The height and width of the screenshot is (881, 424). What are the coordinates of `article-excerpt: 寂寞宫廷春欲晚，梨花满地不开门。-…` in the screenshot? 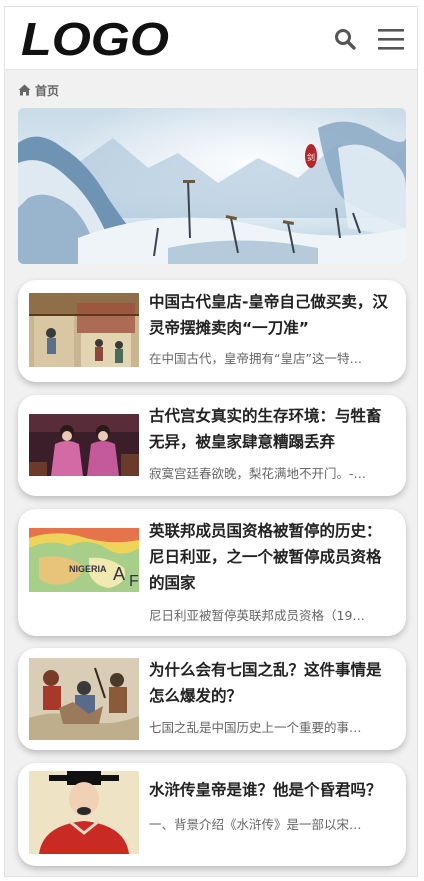 It's located at (258, 473).